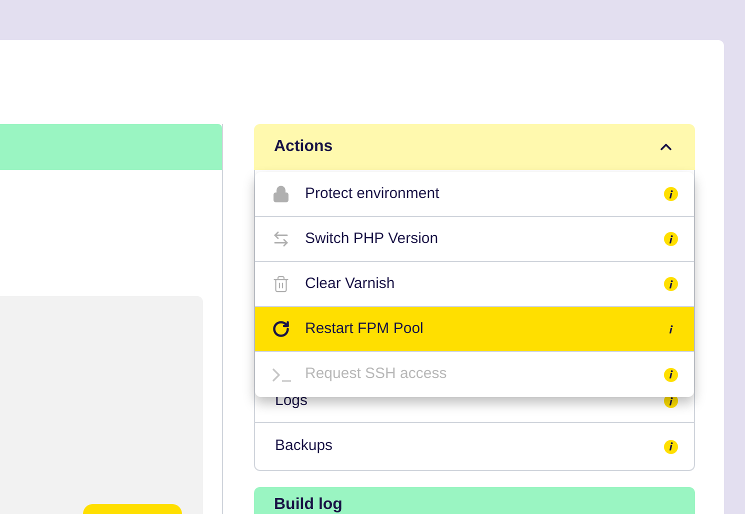  Describe the element at coordinates (281, 284) in the screenshot. I see `trash-icon` at that location.